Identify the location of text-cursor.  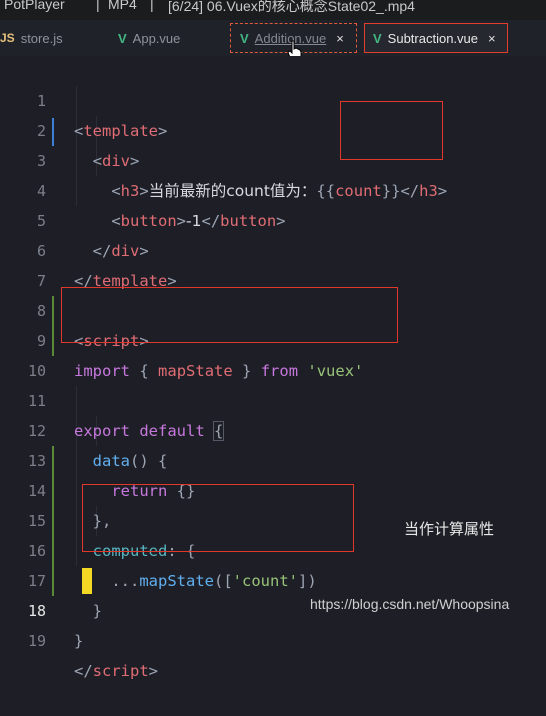
(87, 581).